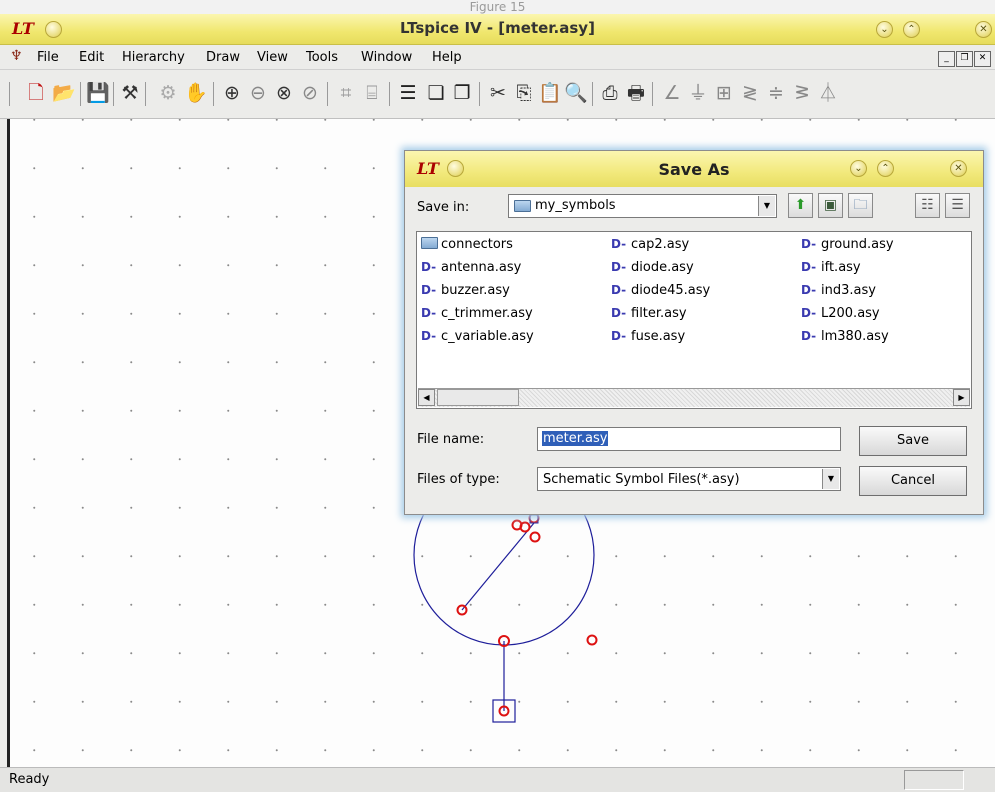  I want to click on wire-icon: ∠, so click(672, 93).